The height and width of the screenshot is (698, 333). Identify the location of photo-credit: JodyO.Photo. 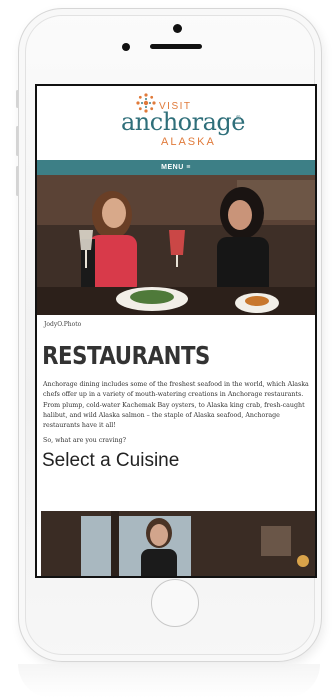
(63, 324).